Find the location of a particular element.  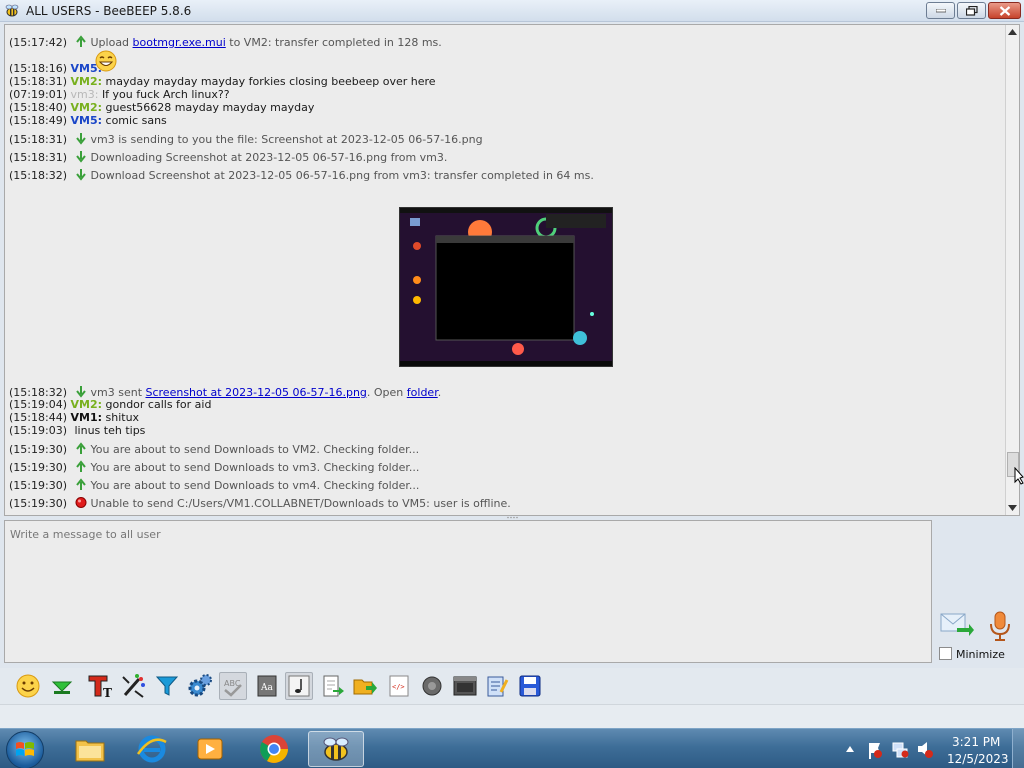

windows-logo-icon is located at coordinates (25, 749).